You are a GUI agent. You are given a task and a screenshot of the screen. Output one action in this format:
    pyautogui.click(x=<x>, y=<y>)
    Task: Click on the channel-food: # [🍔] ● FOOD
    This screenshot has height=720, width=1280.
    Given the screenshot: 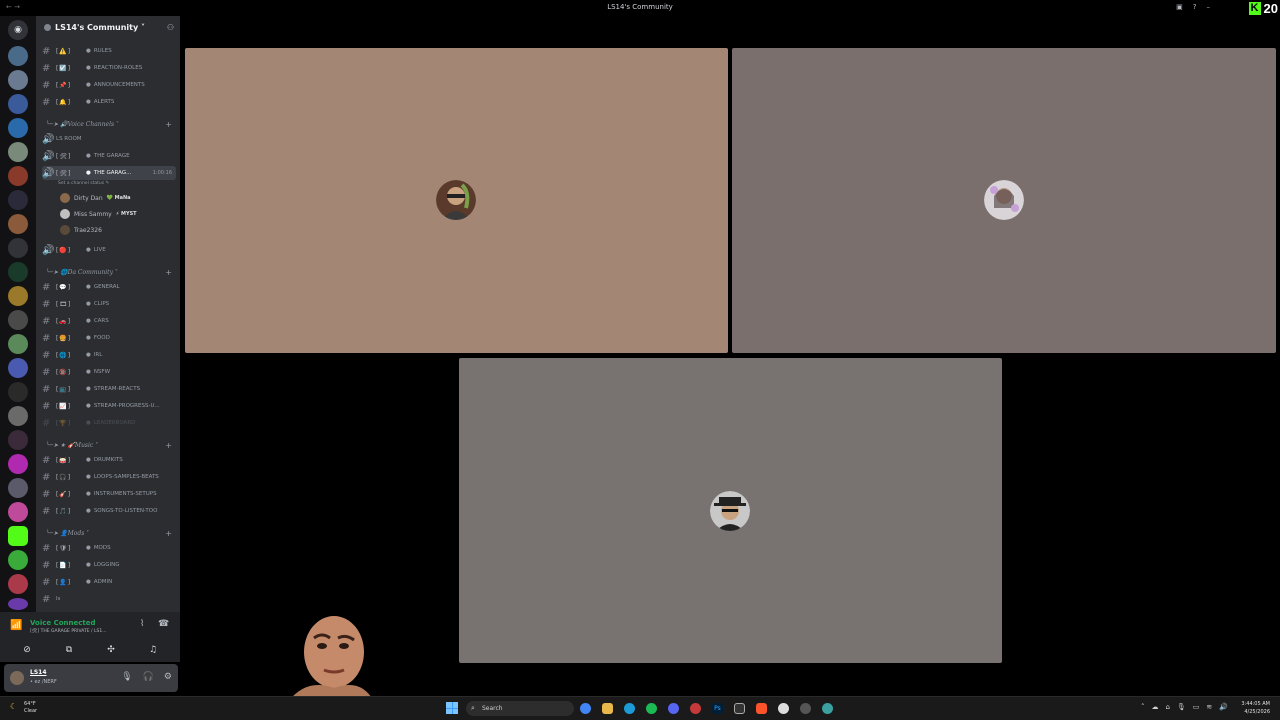 What is the action you would take?
    pyautogui.click(x=109, y=338)
    